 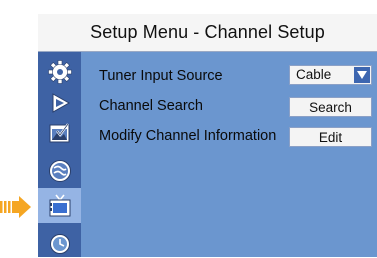 I want to click on sidebar-item-playback, so click(x=59, y=102).